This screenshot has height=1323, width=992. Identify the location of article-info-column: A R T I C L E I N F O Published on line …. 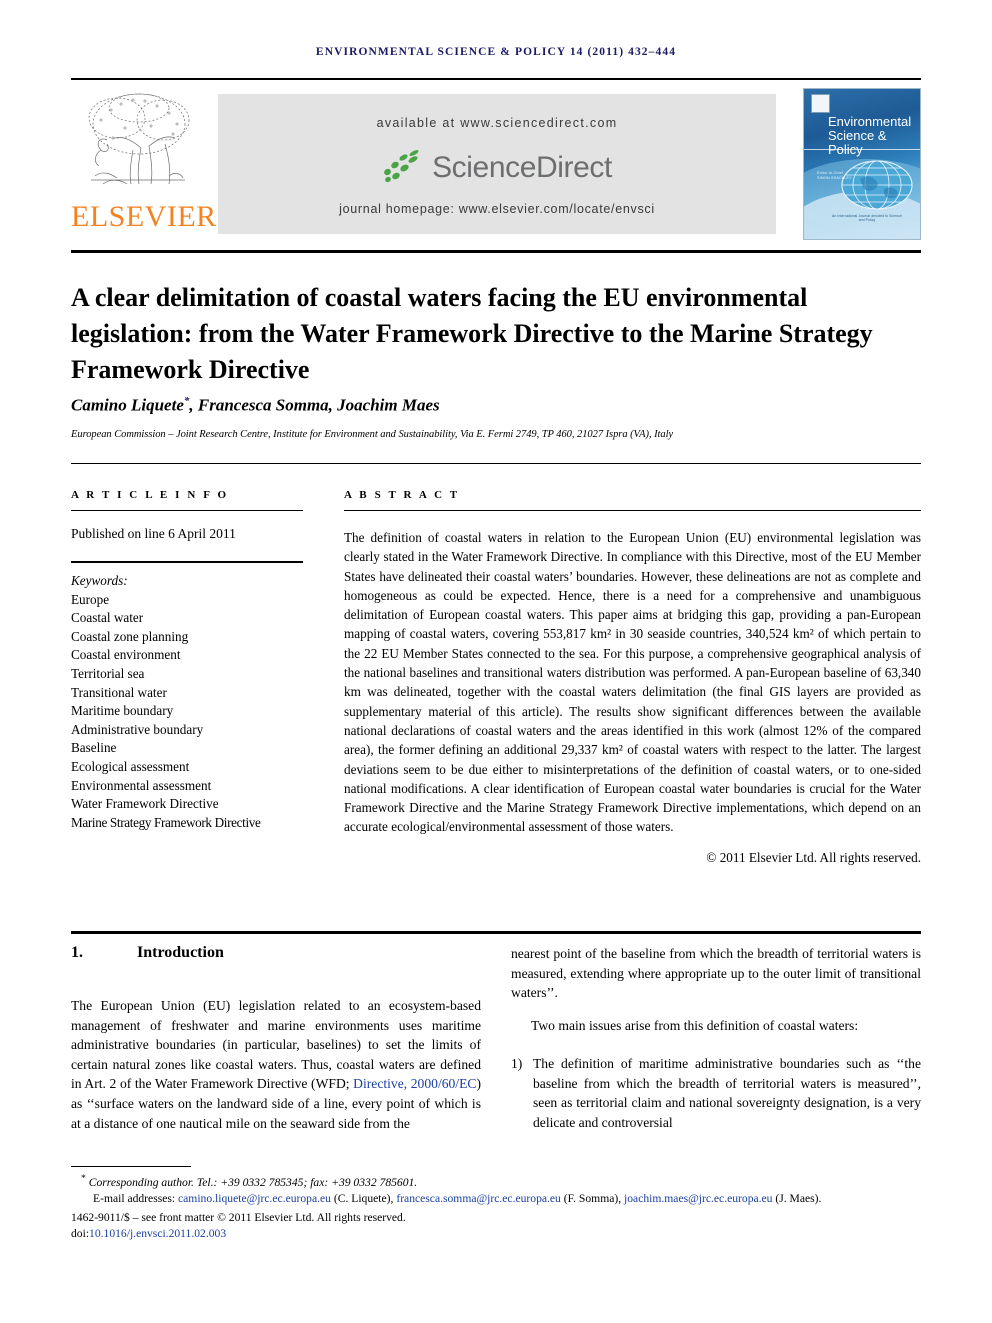
(187, 660).